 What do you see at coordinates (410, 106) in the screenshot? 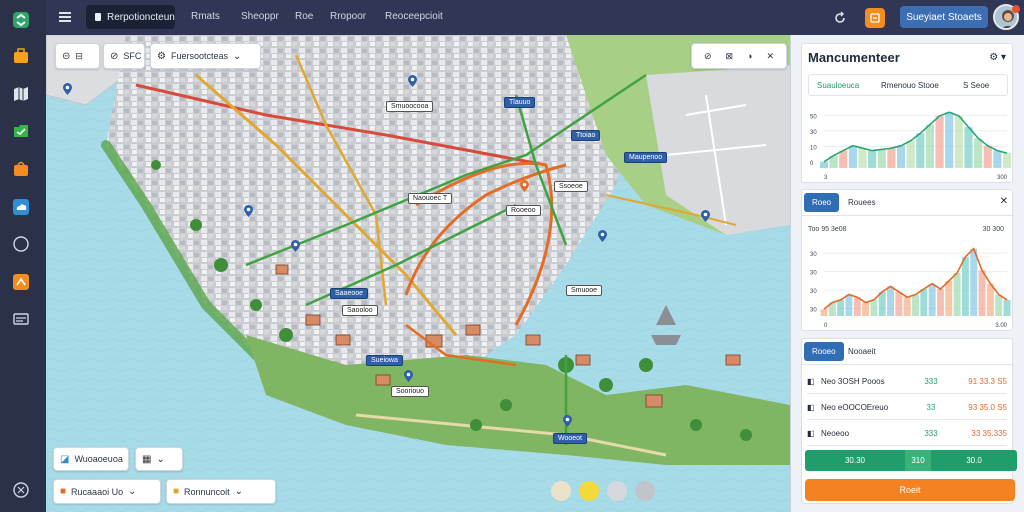
I see `map-label: Smuoocooa` at bounding box center [410, 106].